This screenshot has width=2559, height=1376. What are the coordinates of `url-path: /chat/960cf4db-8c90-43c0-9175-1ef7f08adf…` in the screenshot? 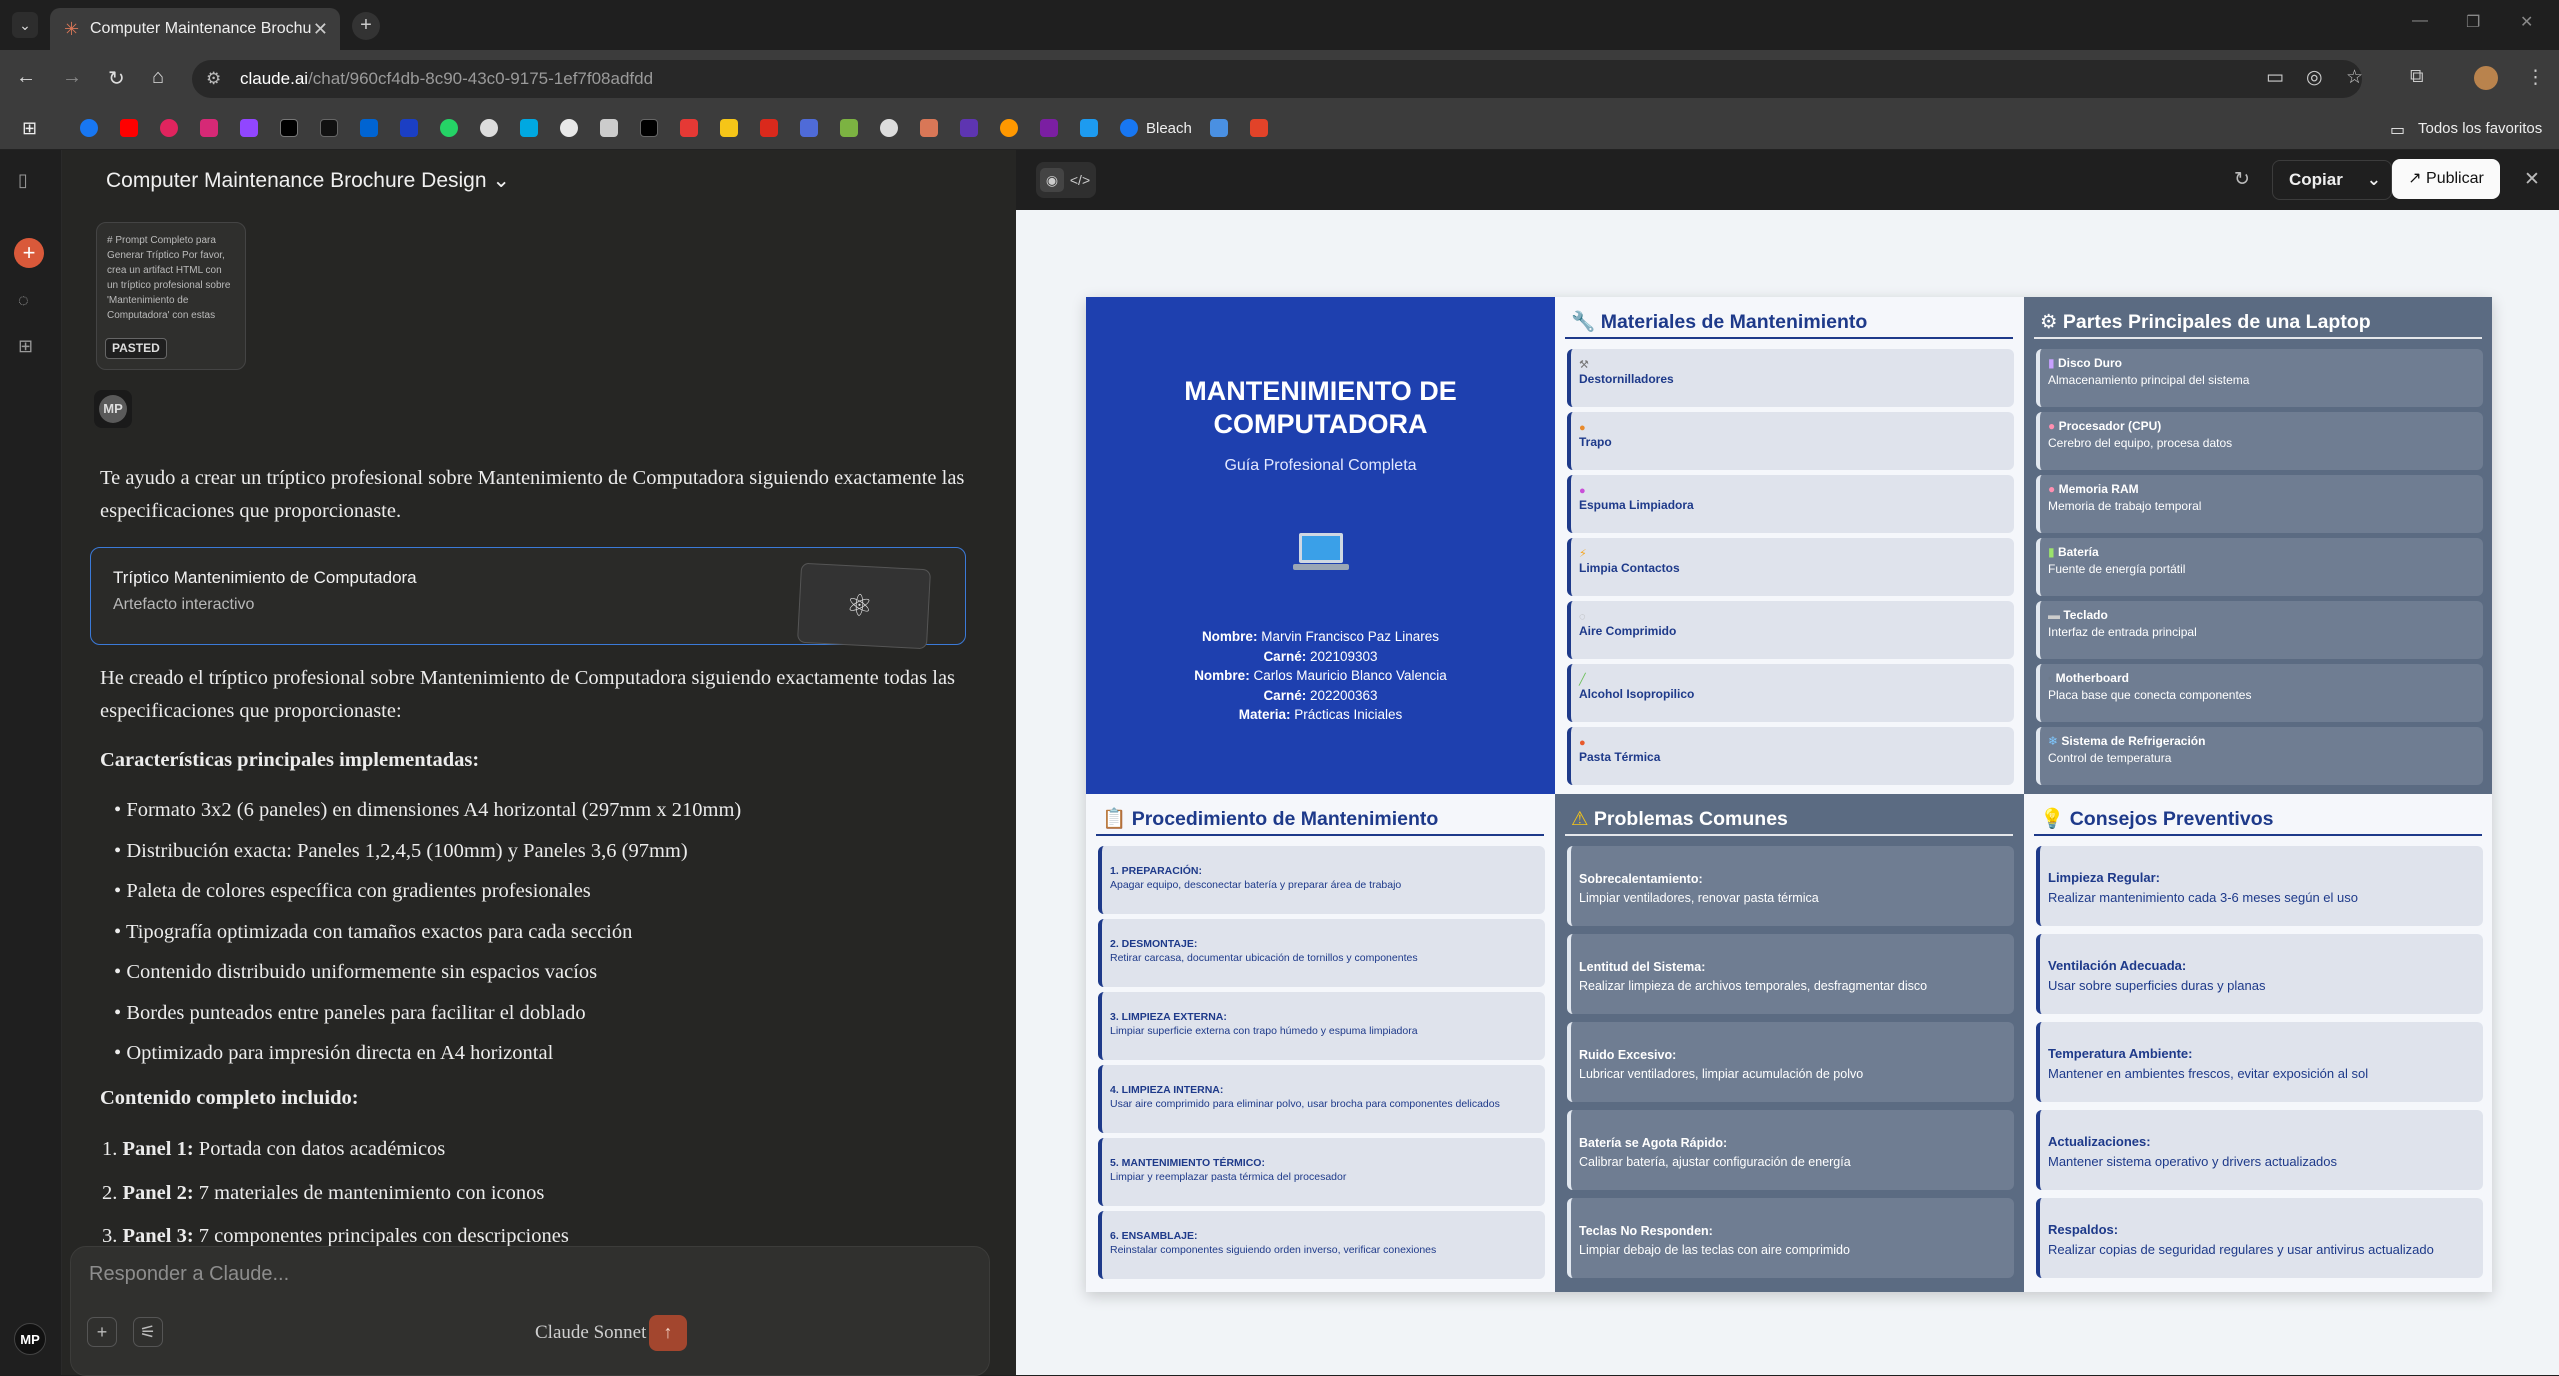 It's located at (481, 78).